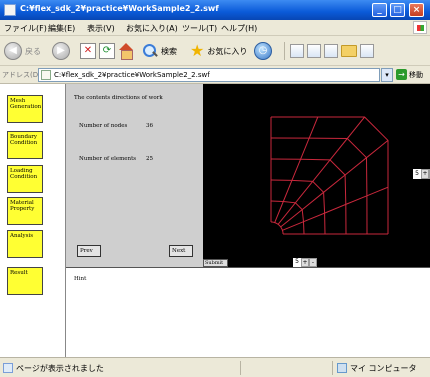 The width and height of the screenshot is (430, 377). Describe the element at coordinates (126, 51) in the screenshot. I see `home-icon` at that location.